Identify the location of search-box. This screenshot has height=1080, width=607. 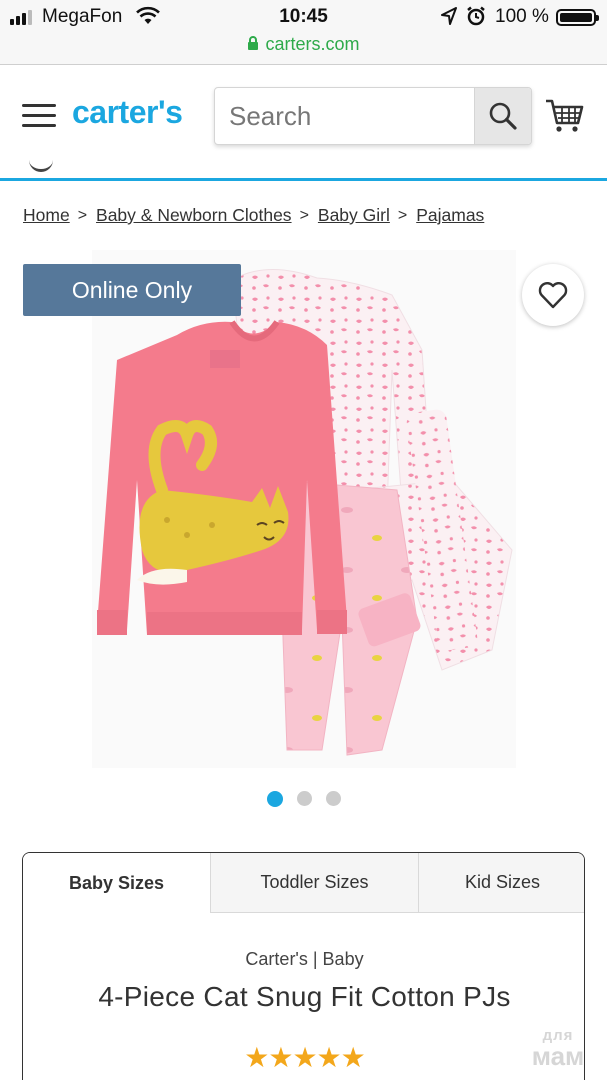
(373, 116).